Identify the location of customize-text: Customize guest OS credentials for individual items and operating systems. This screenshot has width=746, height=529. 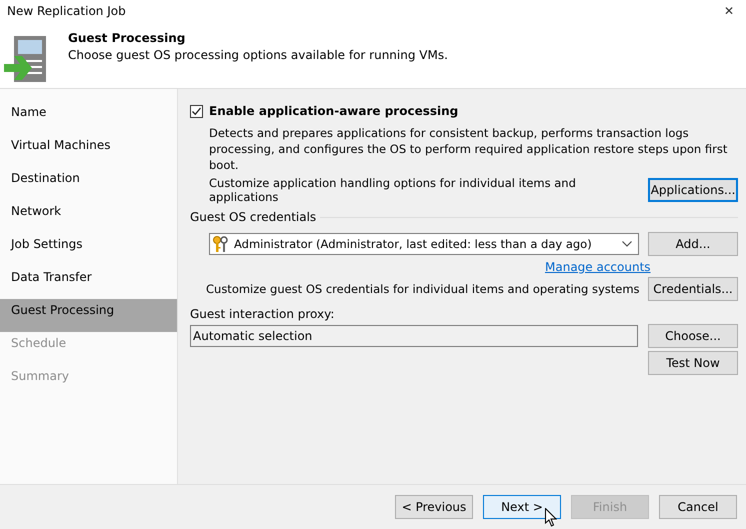
(423, 289).